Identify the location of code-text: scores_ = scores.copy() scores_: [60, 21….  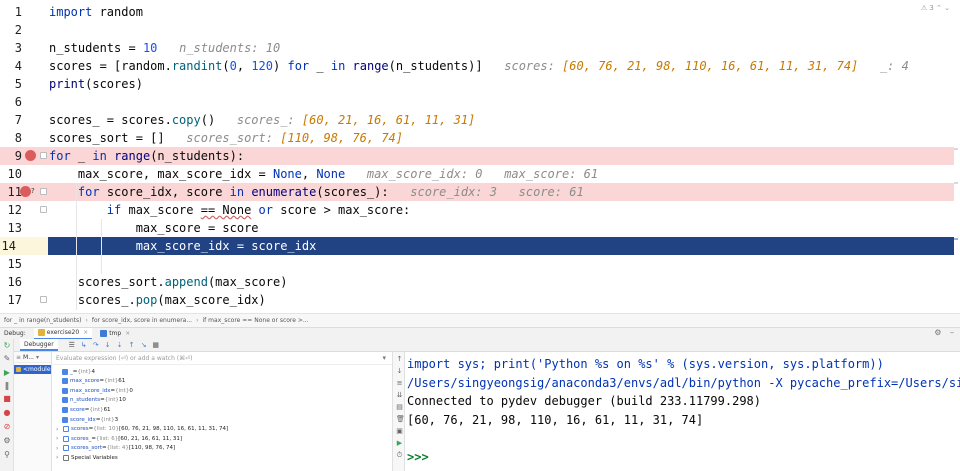
(262, 120).